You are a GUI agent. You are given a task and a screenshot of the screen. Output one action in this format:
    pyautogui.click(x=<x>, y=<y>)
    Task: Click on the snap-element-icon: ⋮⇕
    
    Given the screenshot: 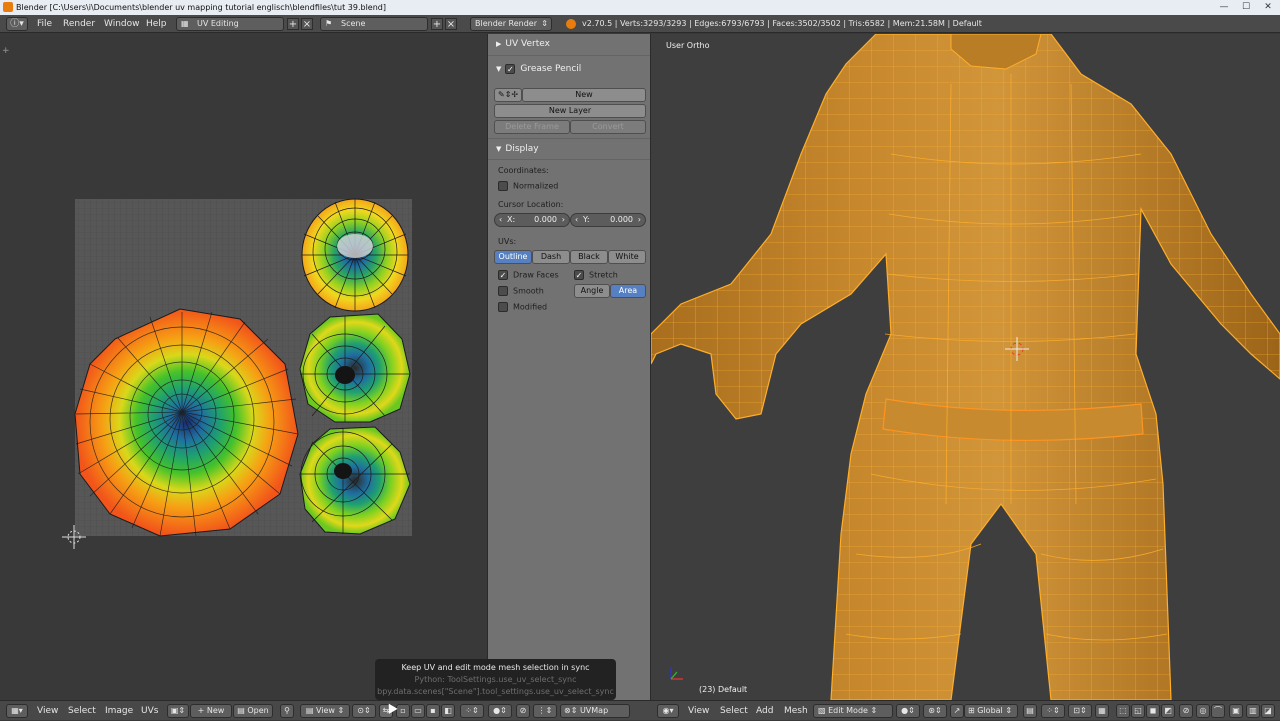 What is the action you would take?
    pyautogui.click(x=545, y=711)
    